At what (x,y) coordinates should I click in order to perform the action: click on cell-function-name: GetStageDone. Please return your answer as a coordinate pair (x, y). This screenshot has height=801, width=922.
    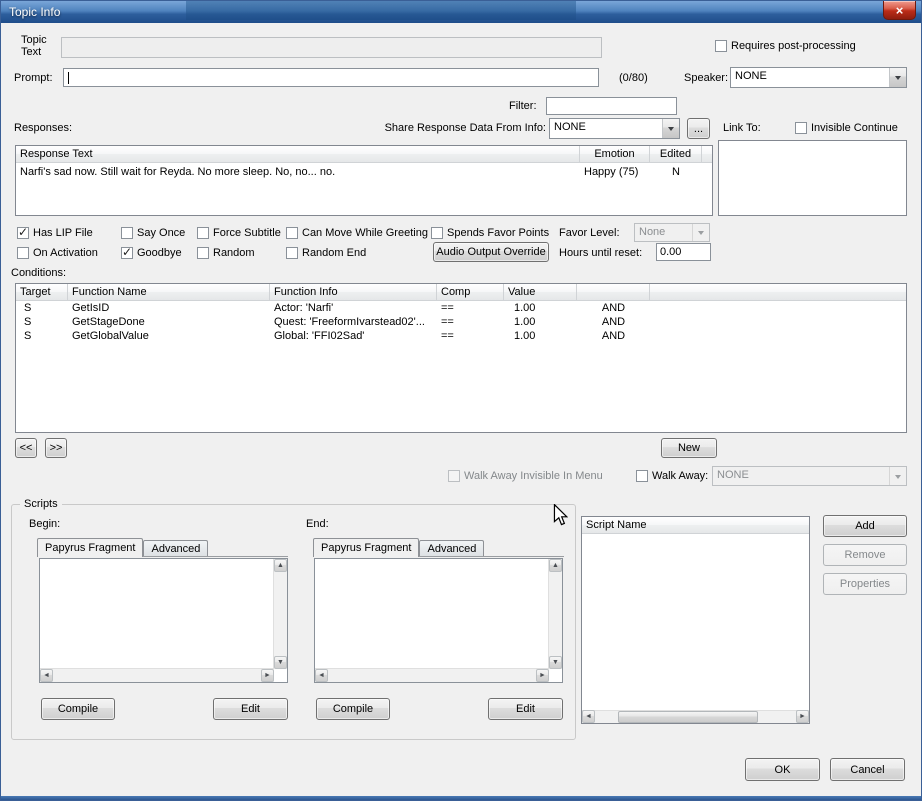
    Looking at the image, I should click on (108, 322).